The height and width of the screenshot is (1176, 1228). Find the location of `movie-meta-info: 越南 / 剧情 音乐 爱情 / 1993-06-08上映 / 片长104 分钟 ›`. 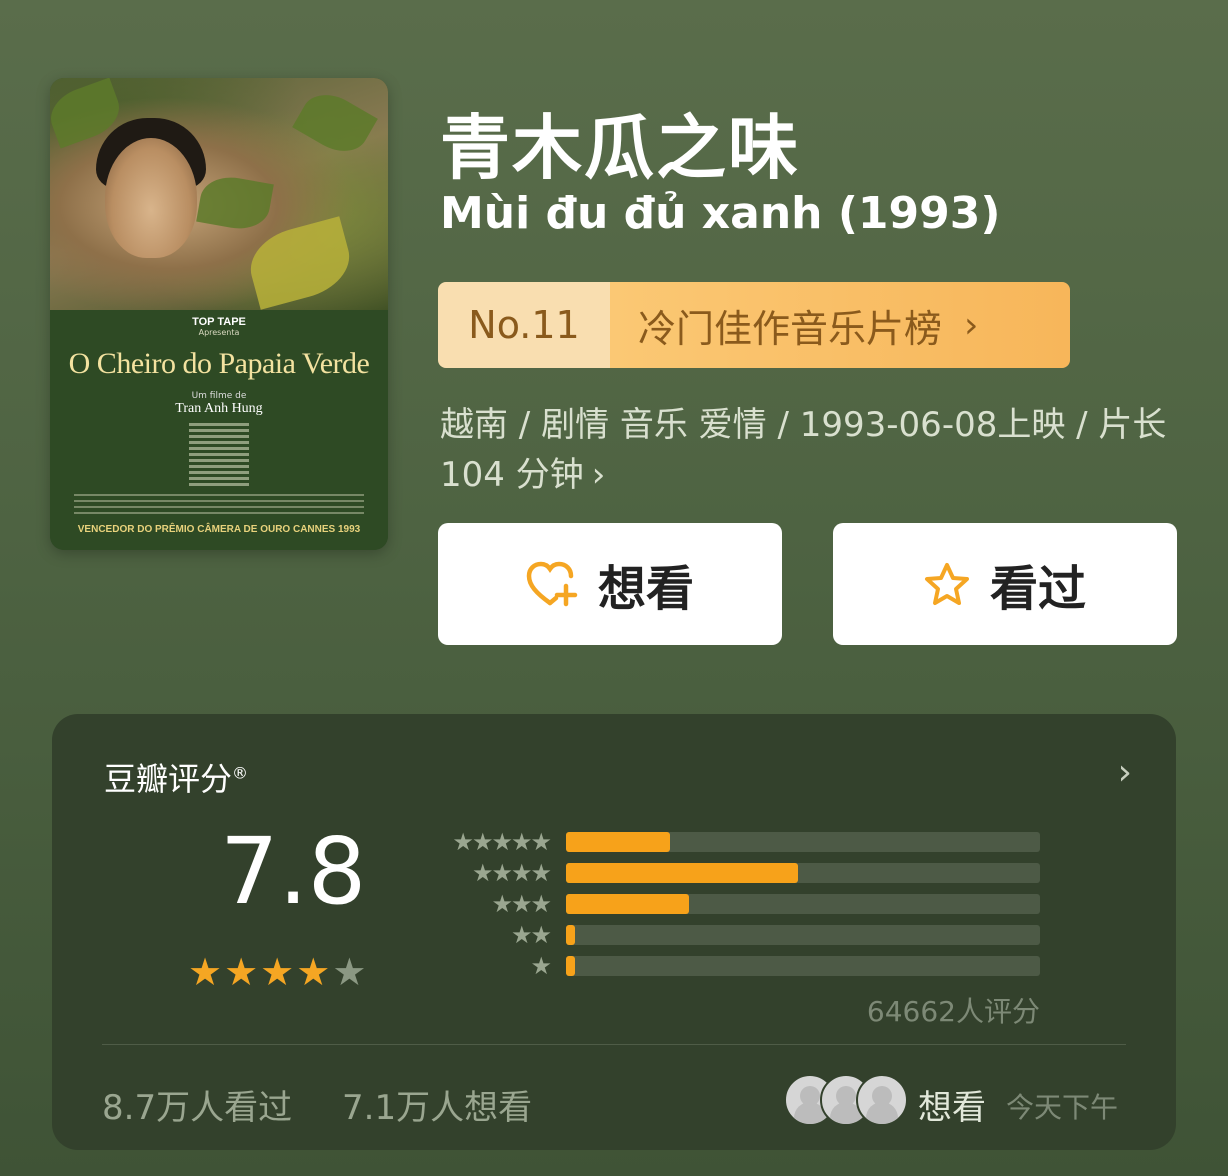

movie-meta-info: 越南 / 剧情 音乐 爱情 / 1993-06-08上映 / 片长104 分钟 › is located at coordinates (810, 450).